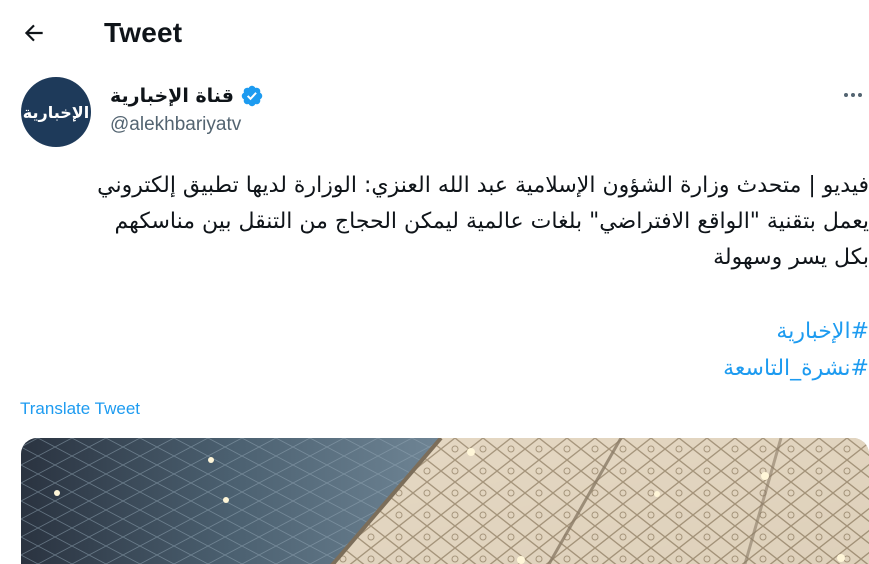 The width and height of the screenshot is (869, 564). I want to click on page-title: Tweet, so click(143, 32).